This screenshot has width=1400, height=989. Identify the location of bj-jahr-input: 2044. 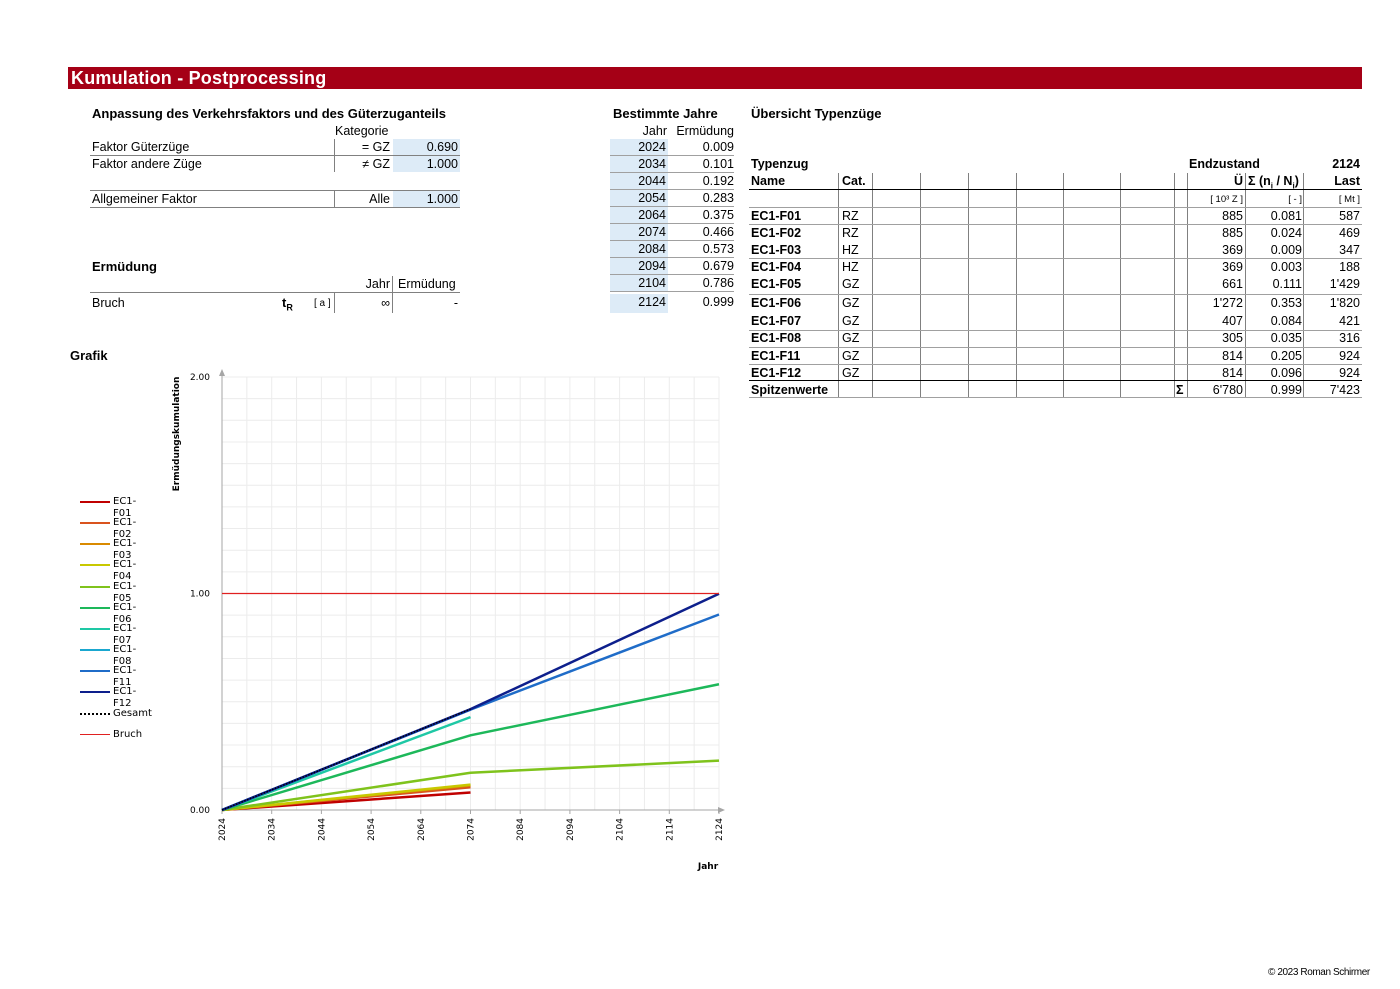
(639, 181).